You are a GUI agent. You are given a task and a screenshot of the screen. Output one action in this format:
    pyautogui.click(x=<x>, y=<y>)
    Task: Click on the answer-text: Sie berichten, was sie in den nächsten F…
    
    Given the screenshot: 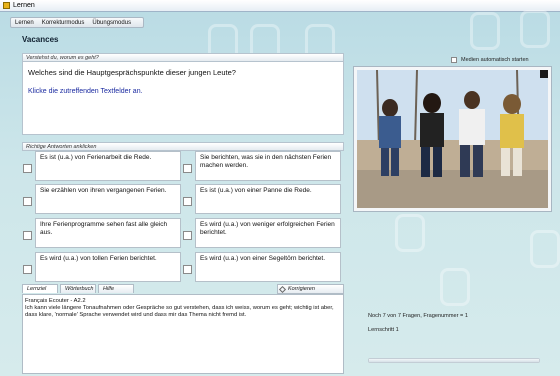 What is the action you would take?
    pyautogui.click(x=268, y=166)
    